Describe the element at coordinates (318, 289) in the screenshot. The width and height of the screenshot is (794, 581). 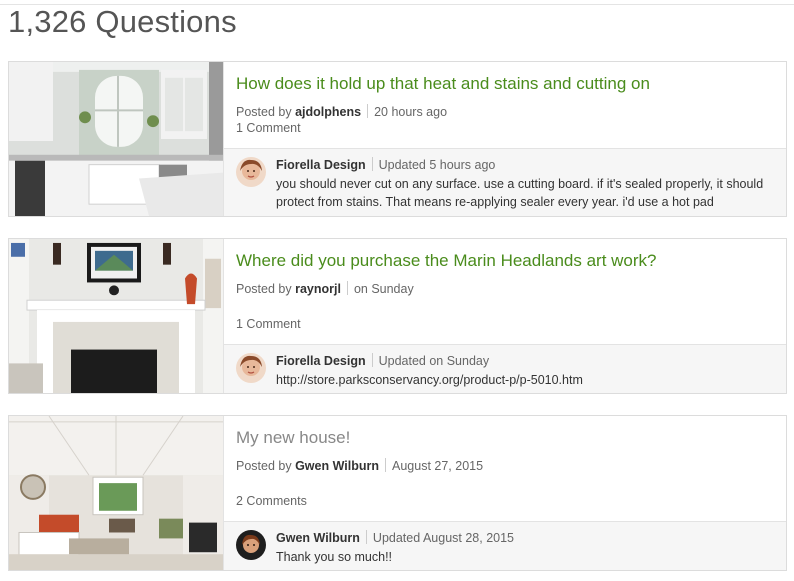
I see `author-link: raynorjl` at that location.